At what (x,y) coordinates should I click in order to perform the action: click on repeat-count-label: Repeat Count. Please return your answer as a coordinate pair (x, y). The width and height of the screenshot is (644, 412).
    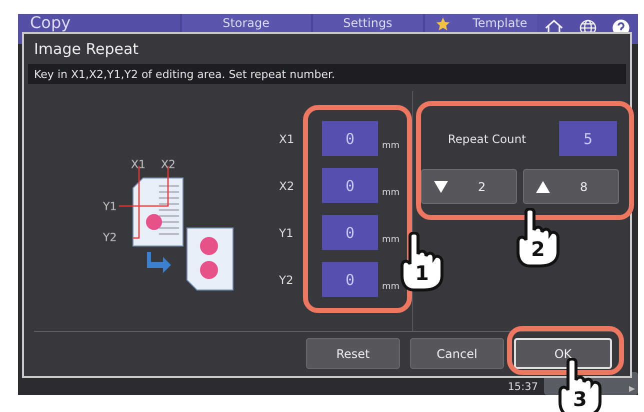
    Looking at the image, I should click on (487, 139).